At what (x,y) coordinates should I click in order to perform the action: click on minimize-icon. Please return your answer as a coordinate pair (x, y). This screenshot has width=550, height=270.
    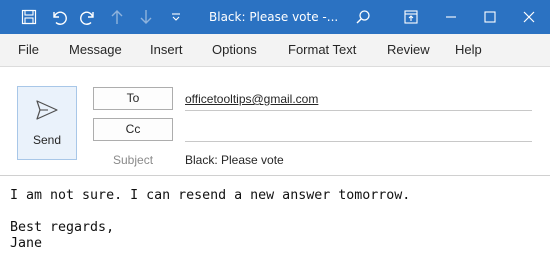
    Looking at the image, I should click on (451, 17).